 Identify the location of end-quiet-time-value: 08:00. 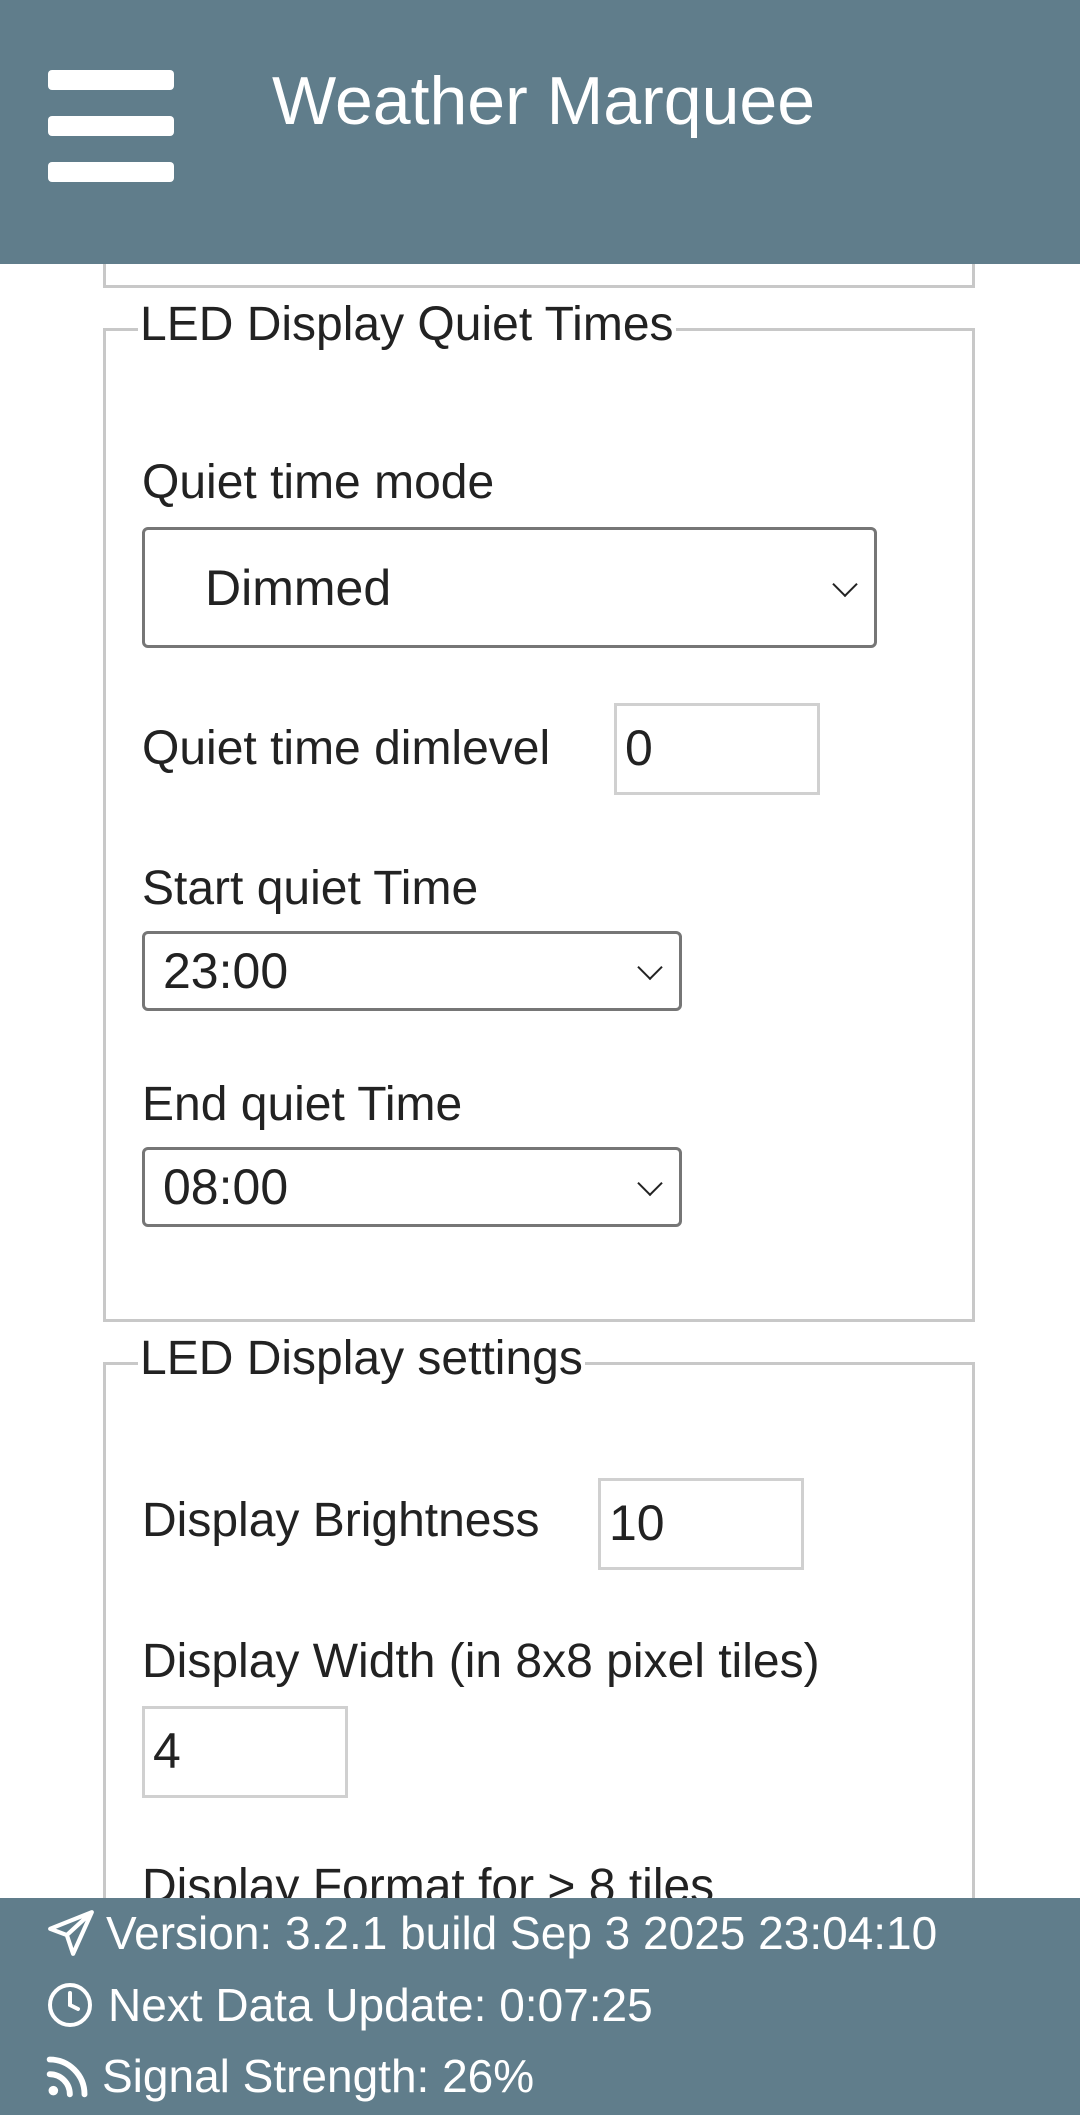
(226, 1187).